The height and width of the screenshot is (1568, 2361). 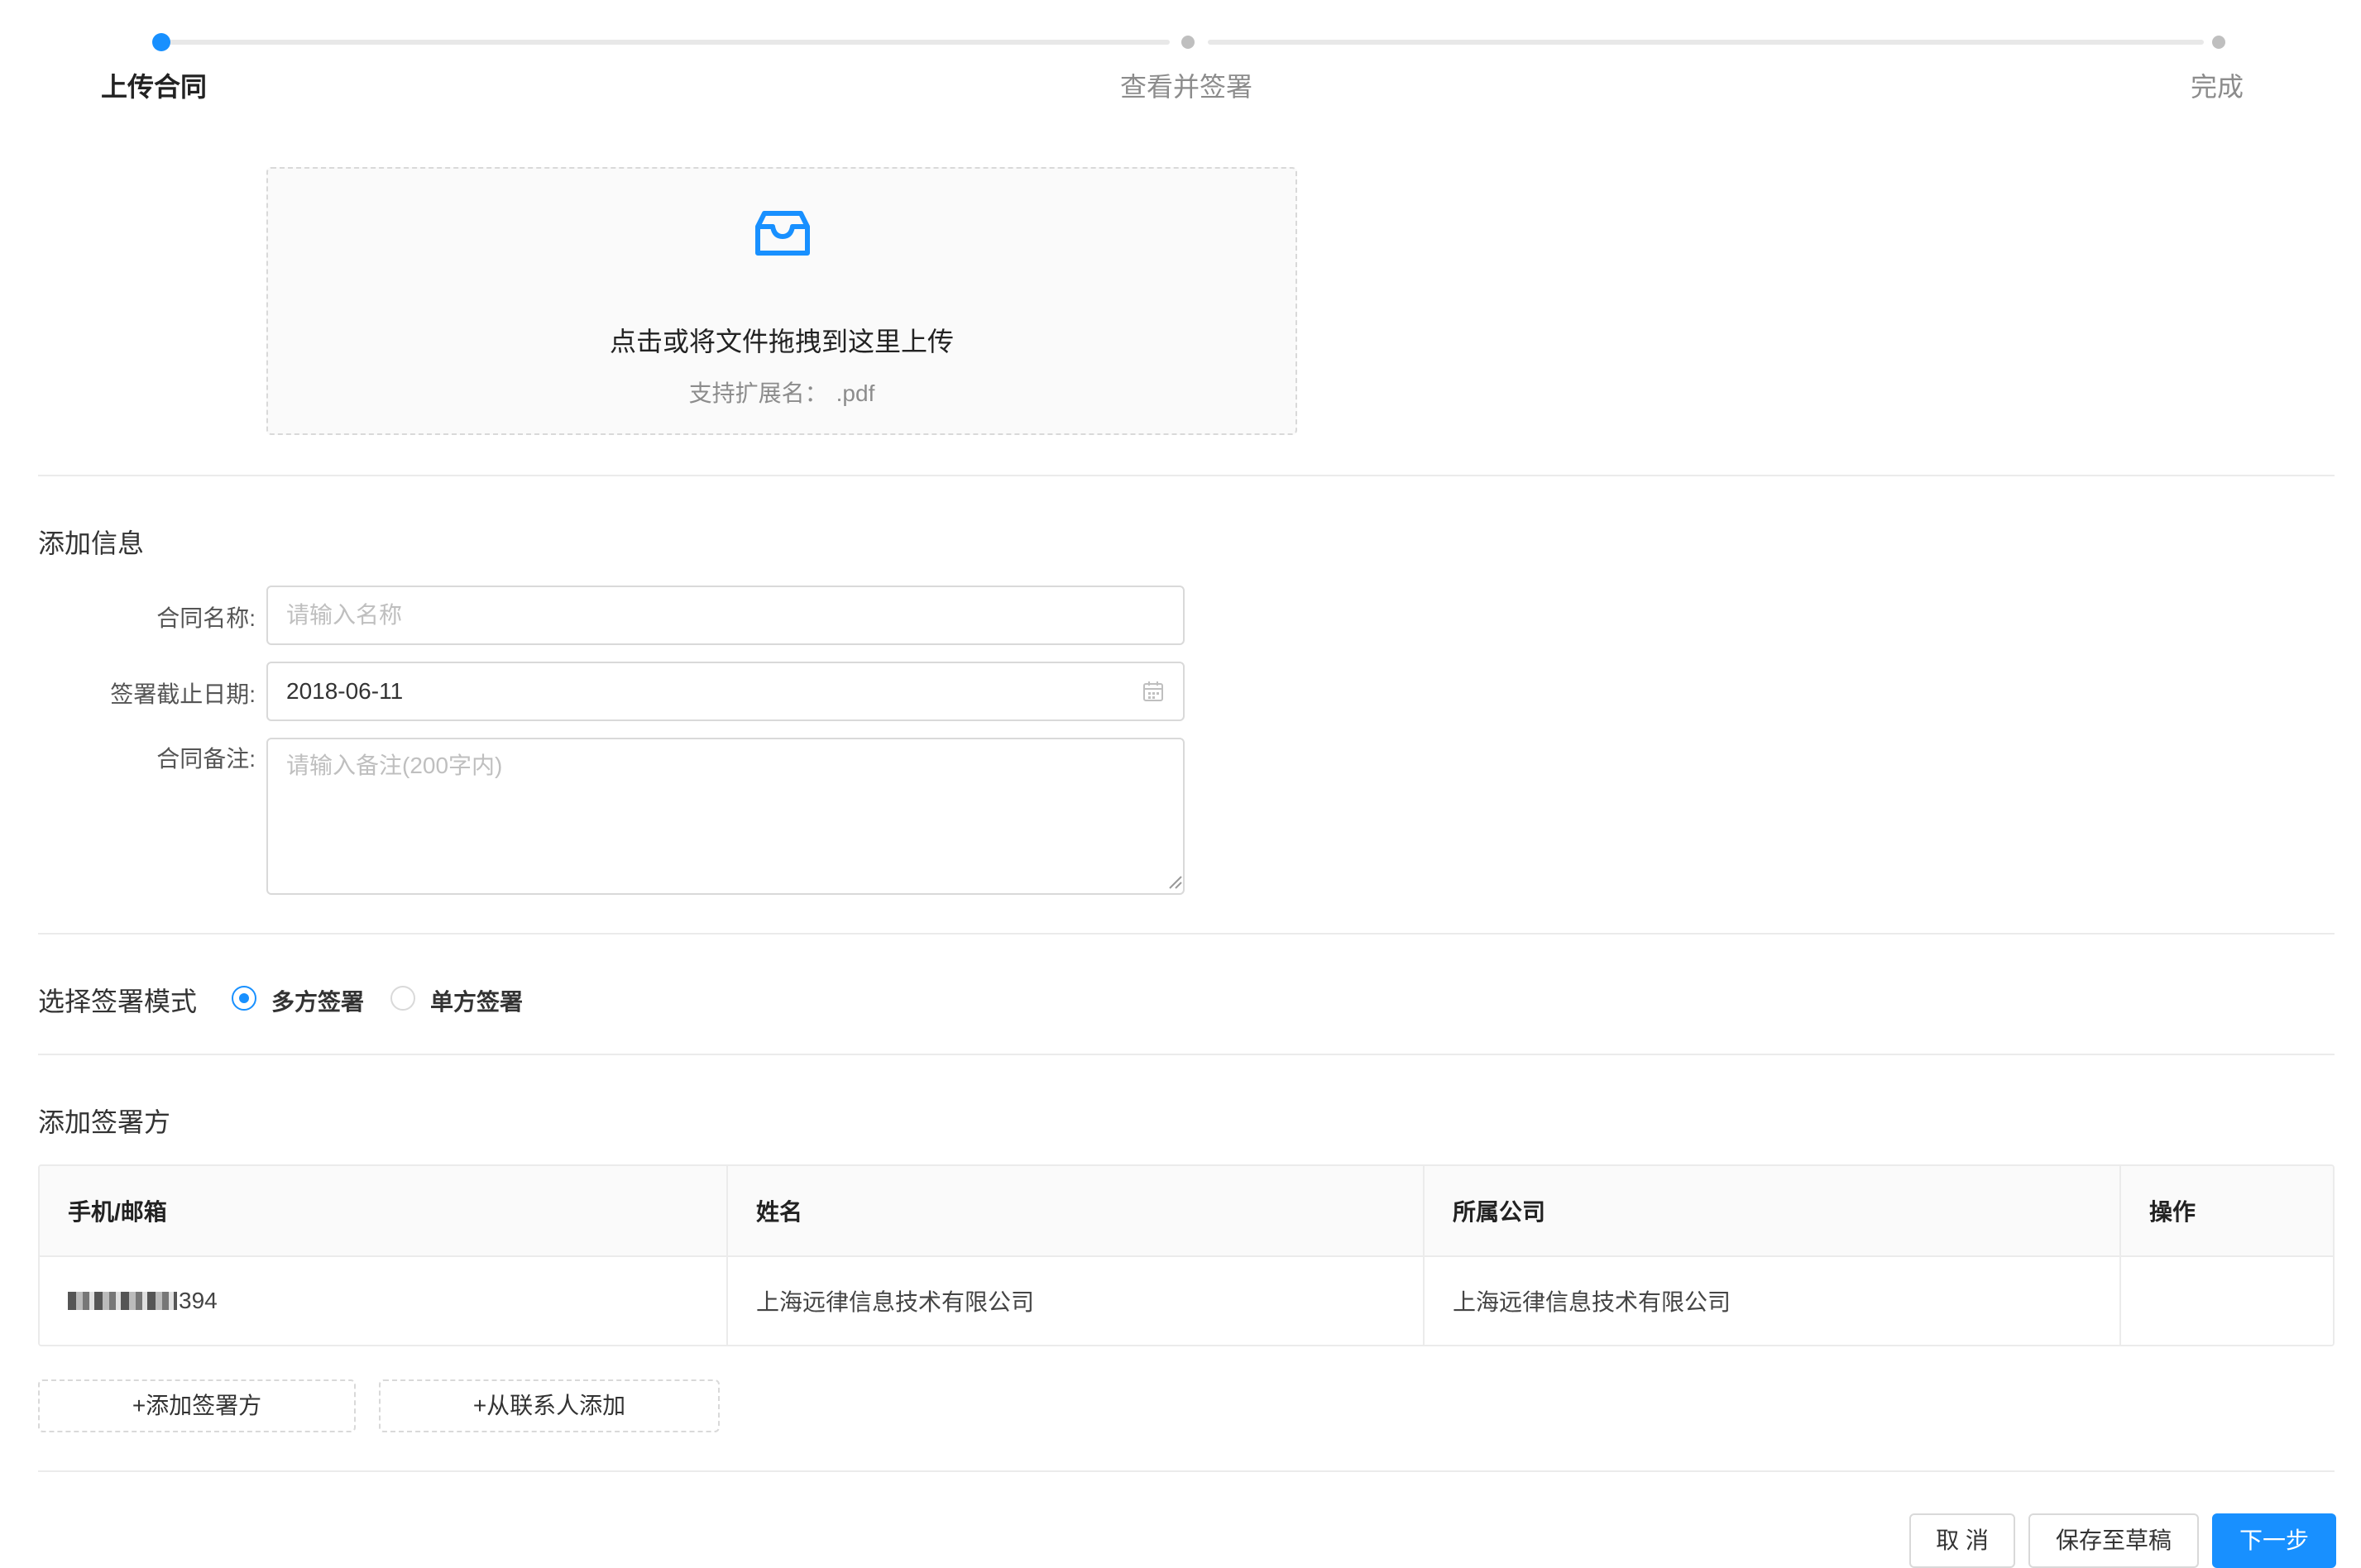 What do you see at coordinates (122, 1301) in the screenshot?
I see `redacted-mask` at bounding box center [122, 1301].